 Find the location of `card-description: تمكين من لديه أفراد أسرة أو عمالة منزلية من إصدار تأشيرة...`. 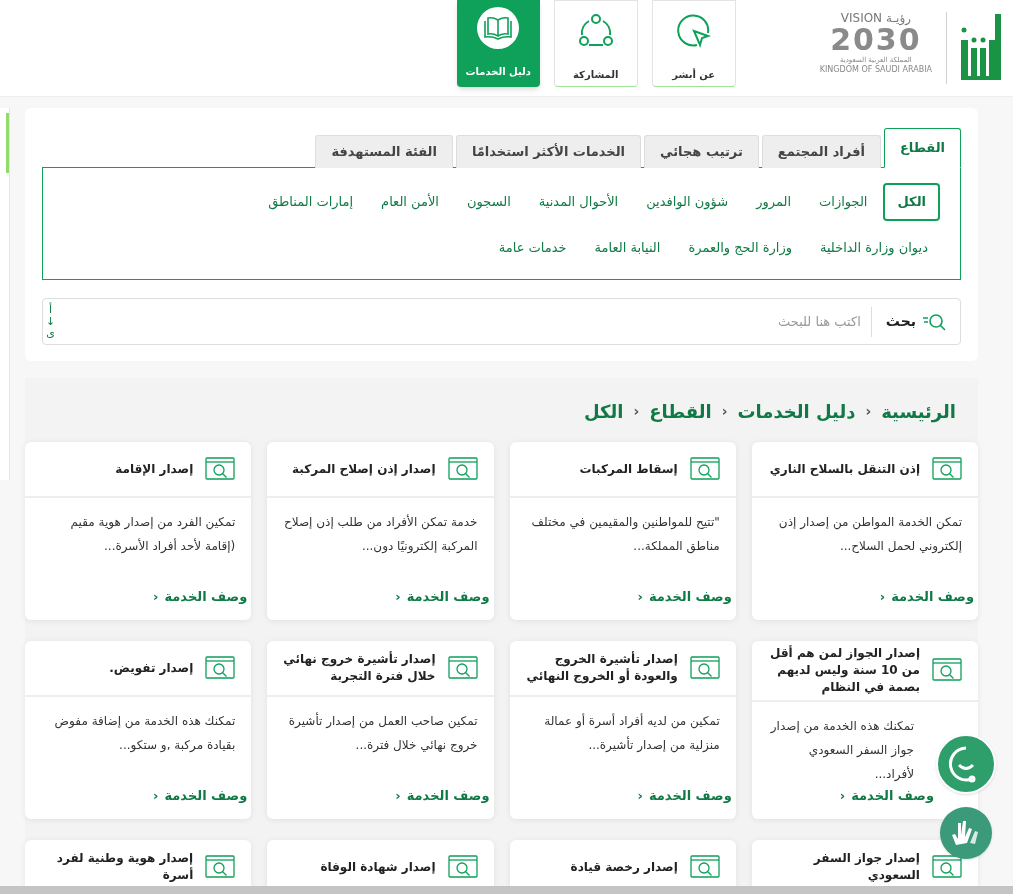

card-description: تمكين من لديه أفراد أسرة أو عمالة منزلية من إصدار تأشيرة... is located at coordinates (632, 733).